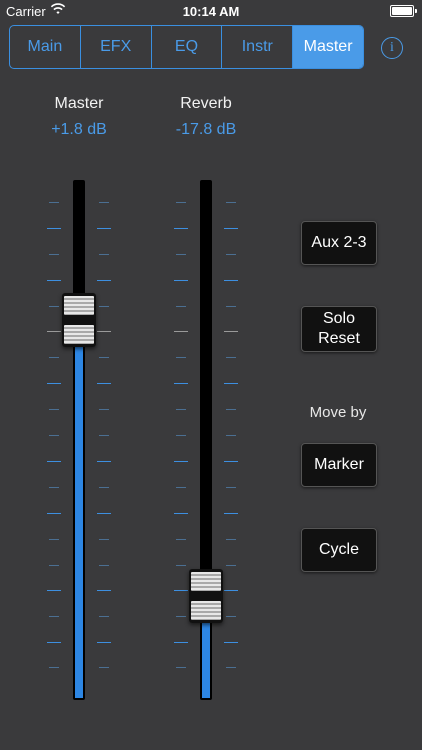  Describe the element at coordinates (79, 509) in the screenshot. I see `fader-level-fill` at that location.